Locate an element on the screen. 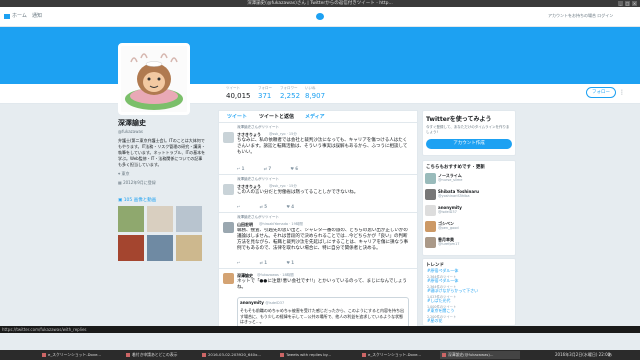 The image size is (640, 360). tab-tweets-replies: ツイートと返信 is located at coordinates (276, 116).